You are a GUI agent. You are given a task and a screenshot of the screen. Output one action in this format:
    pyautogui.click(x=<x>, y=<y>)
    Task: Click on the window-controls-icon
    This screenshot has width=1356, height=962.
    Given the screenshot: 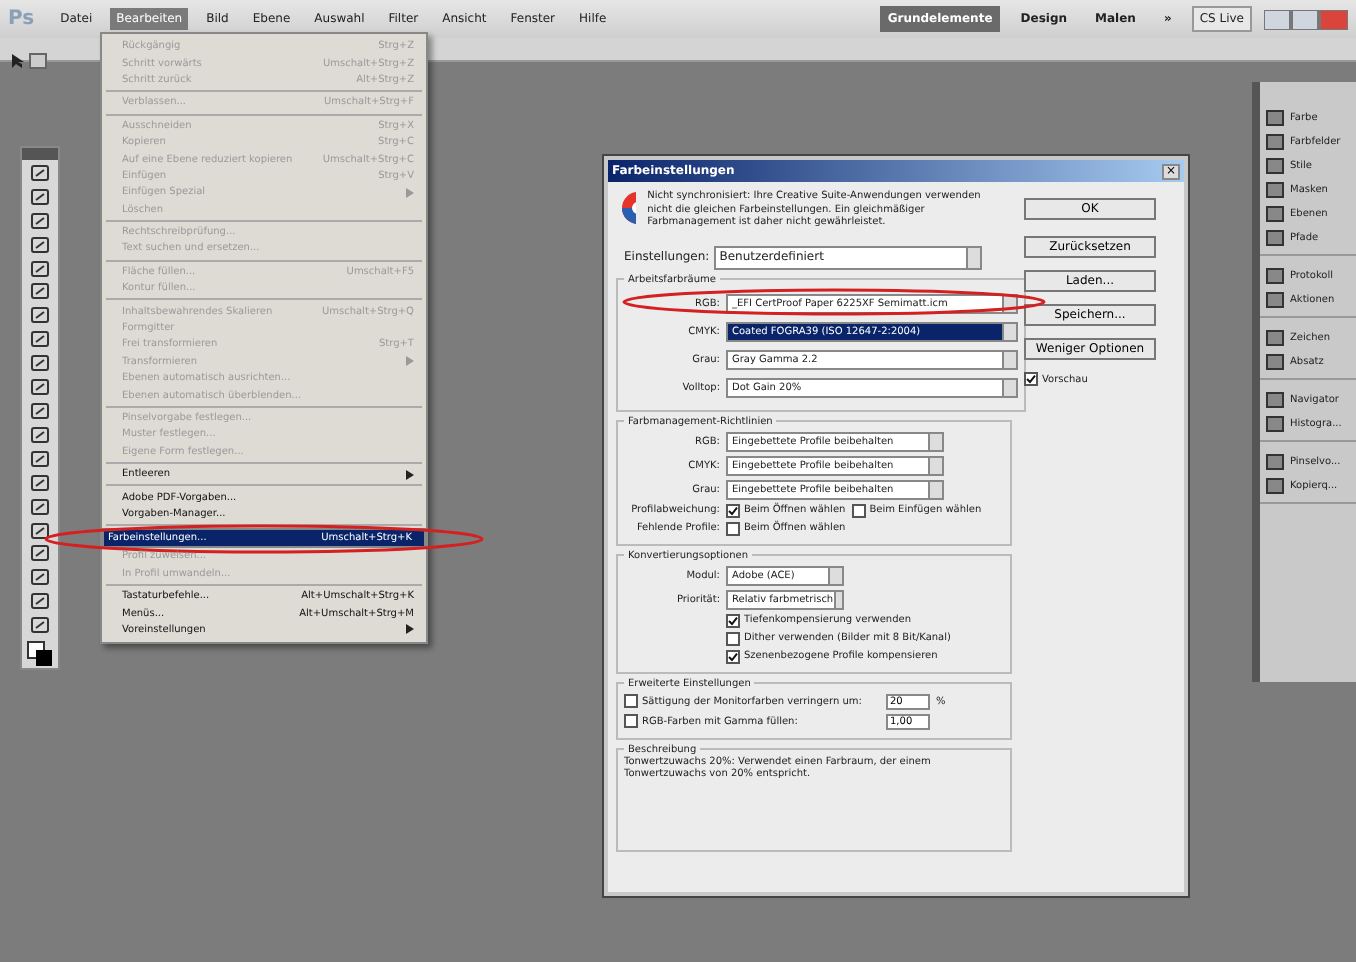 What is the action you would take?
    pyautogui.click(x=1306, y=19)
    